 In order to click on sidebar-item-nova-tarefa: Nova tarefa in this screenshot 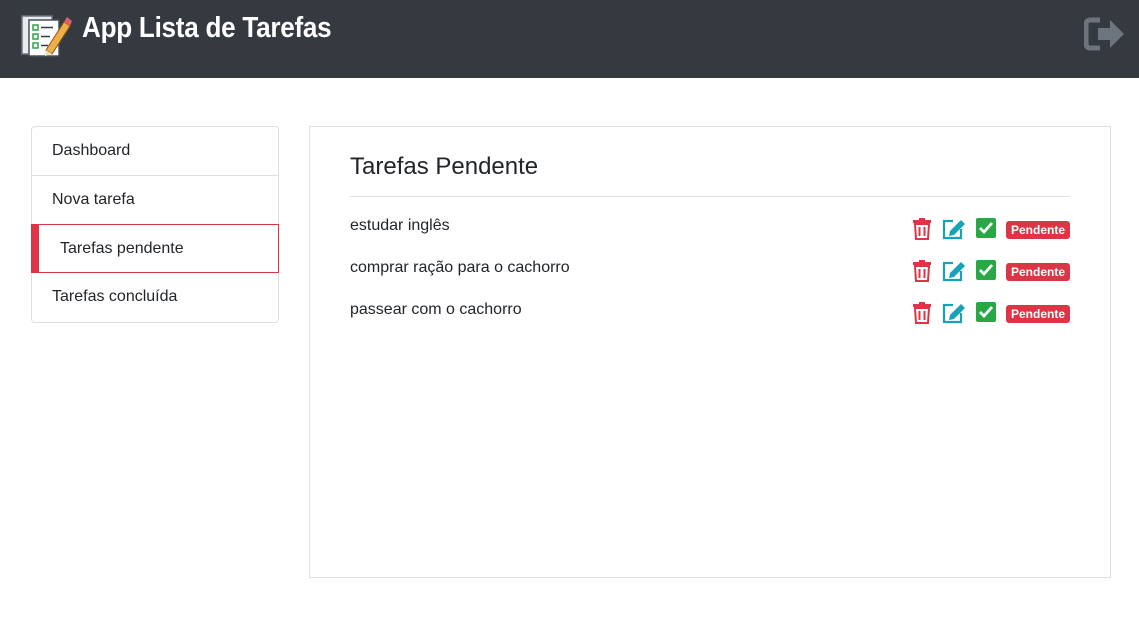, I will do `click(155, 199)`.